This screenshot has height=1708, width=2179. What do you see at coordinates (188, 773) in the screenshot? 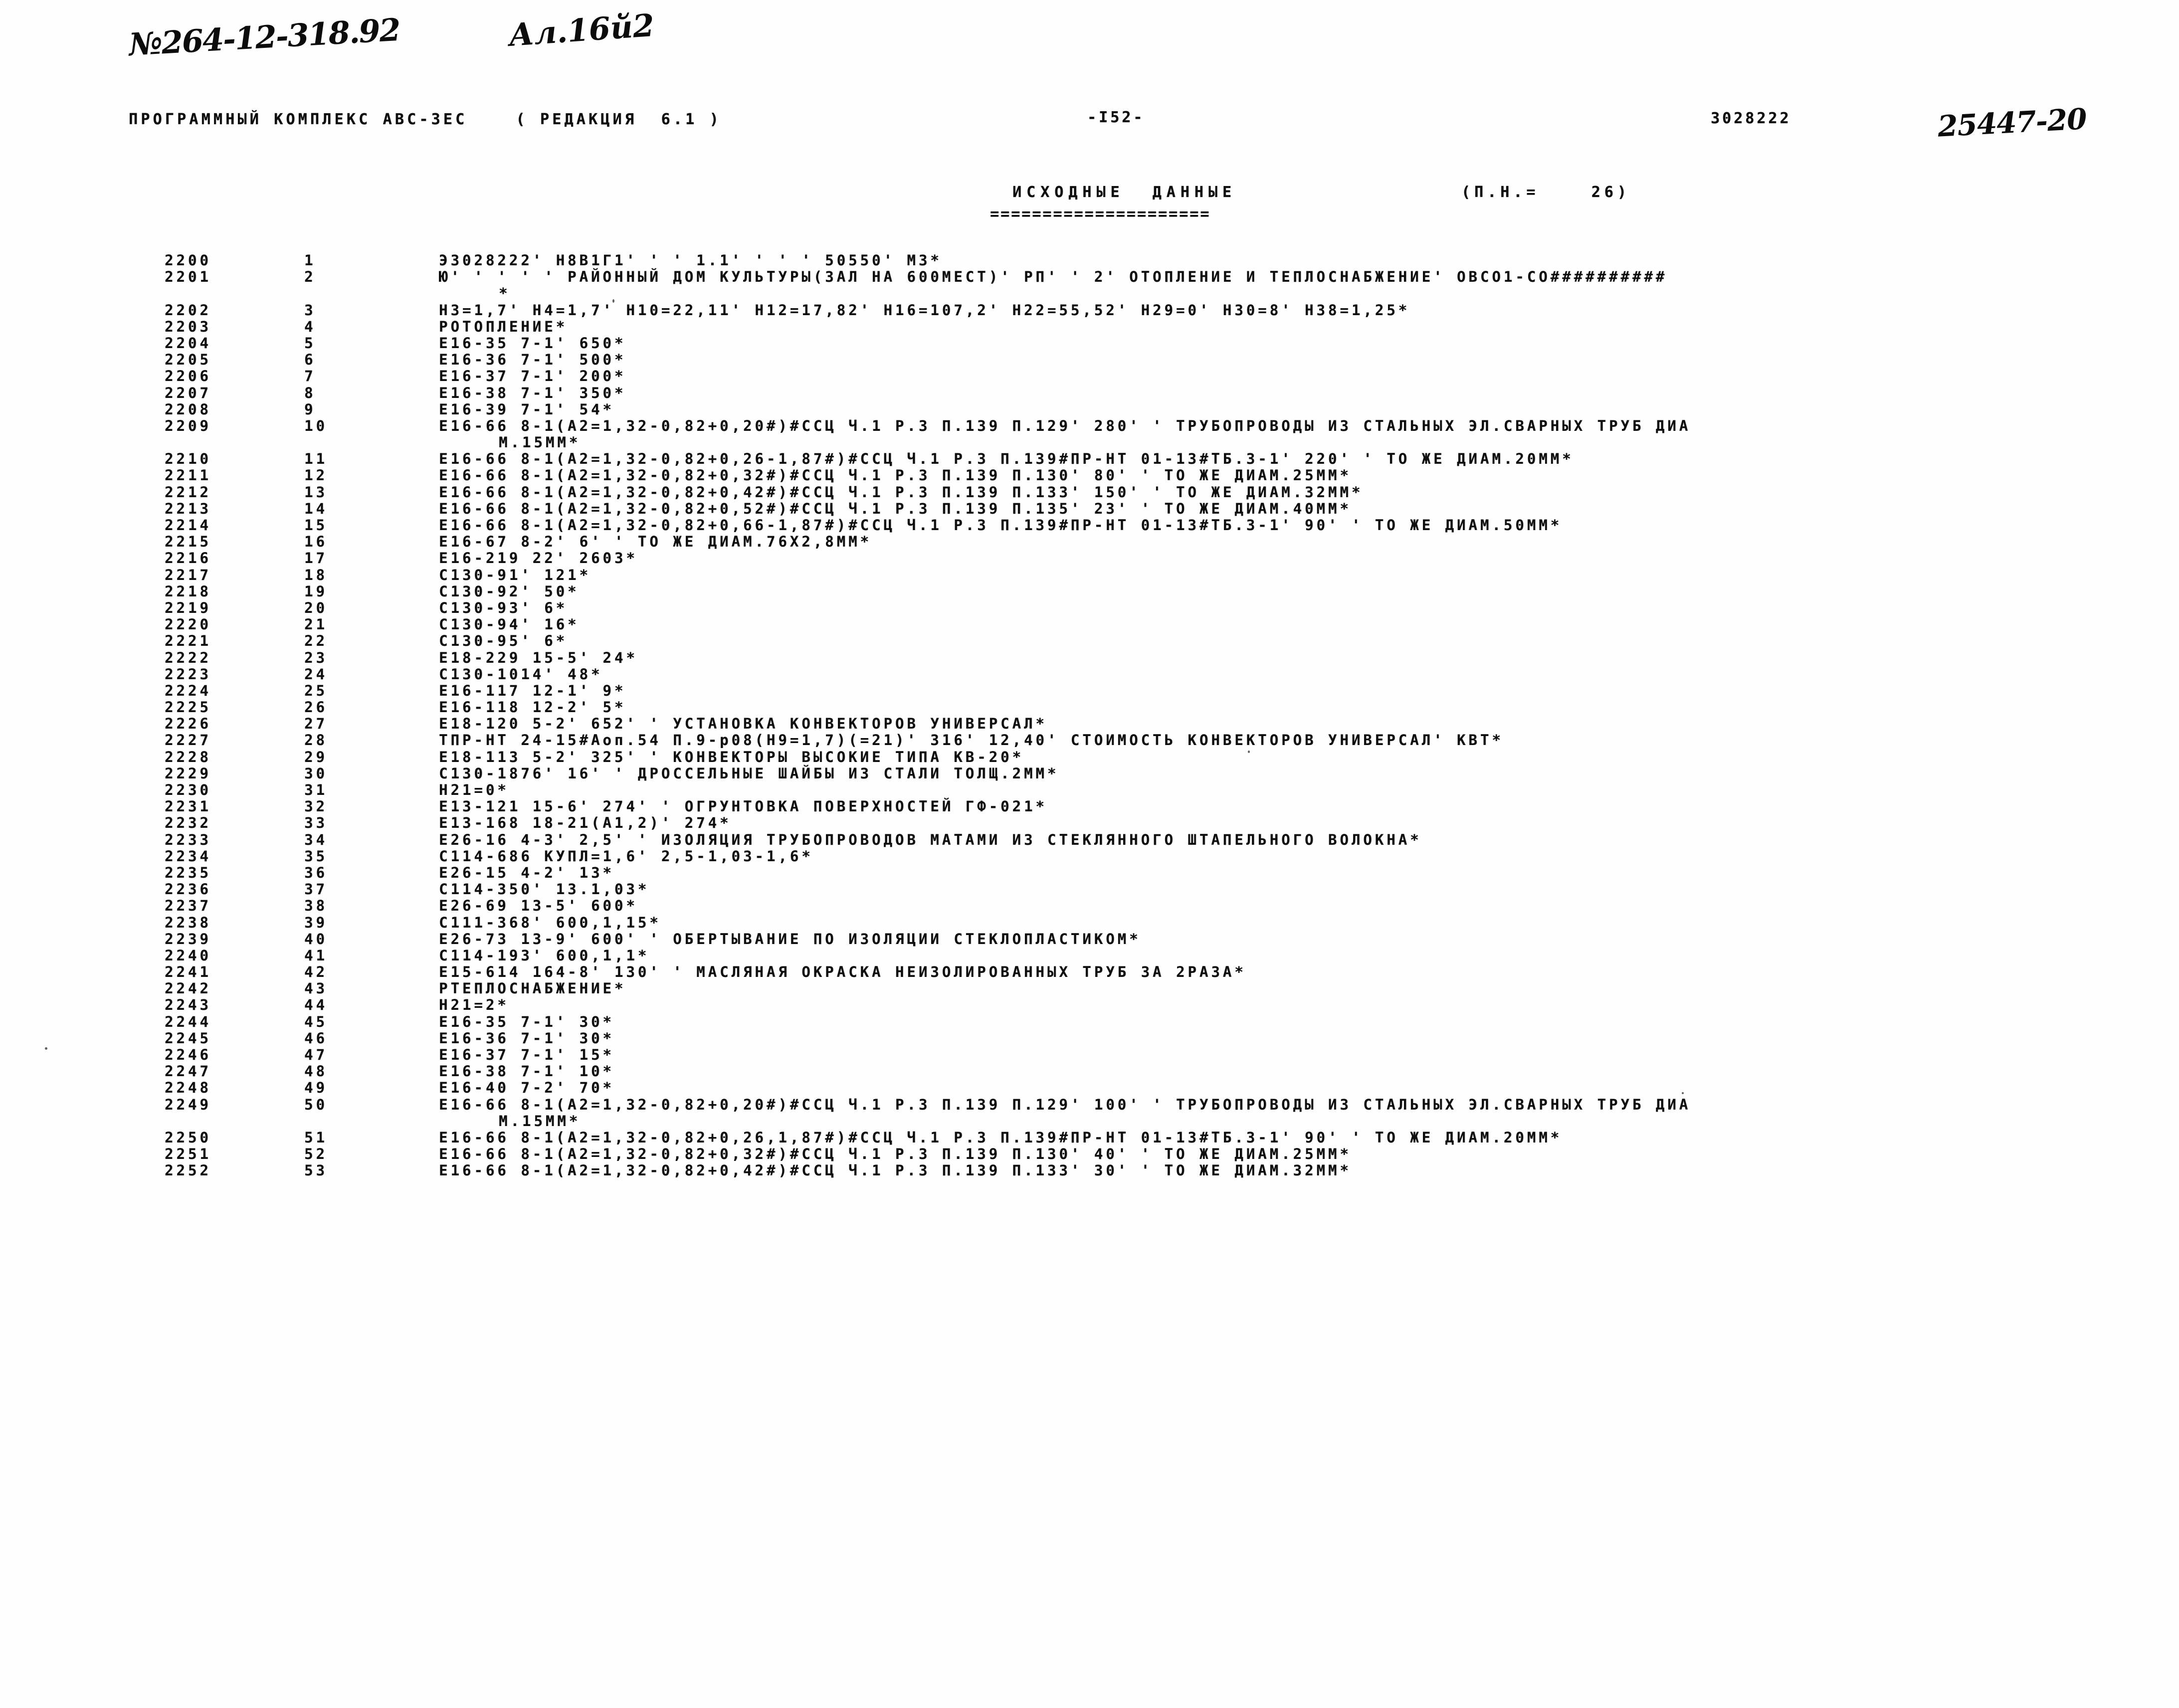
I see `row-address: 2229` at bounding box center [188, 773].